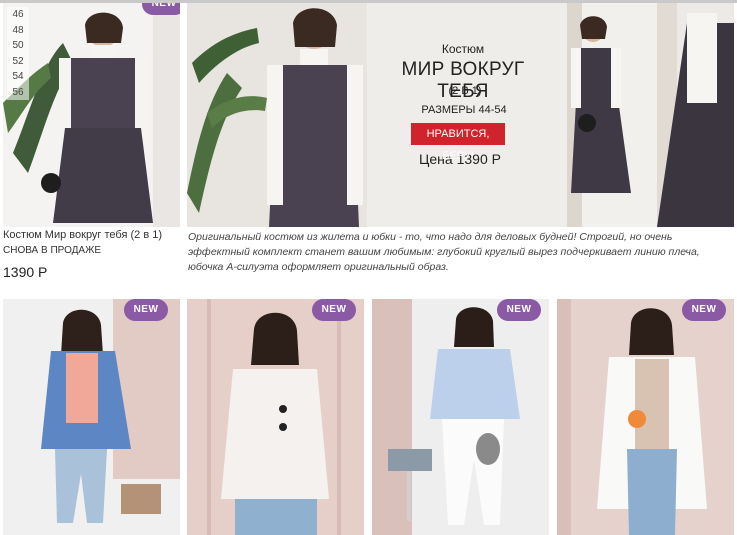 This screenshot has width=737, height=535. What do you see at coordinates (18, 46) in the screenshot?
I see `size-option: 50` at bounding box center [18, 46].